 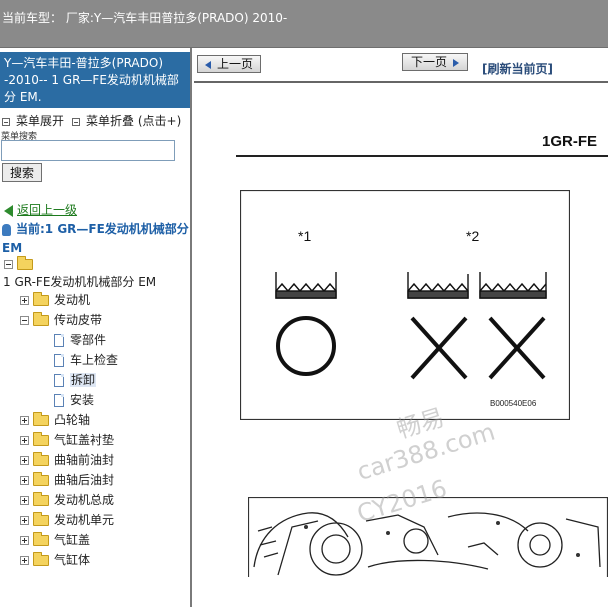 I want to click on tree-item-installation: 安装, so click(x=74, y=400).